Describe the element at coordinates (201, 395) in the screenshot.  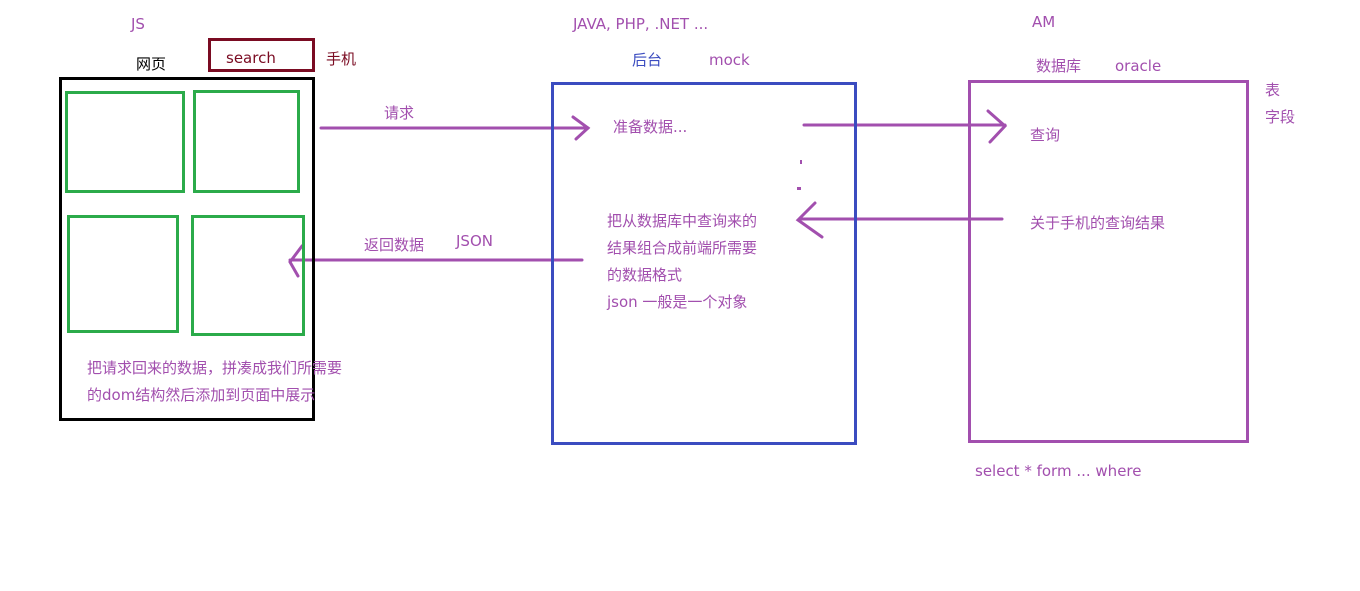
I see `frontend-note-line2: 的dom结构然后添加到页面中展示` at that location.